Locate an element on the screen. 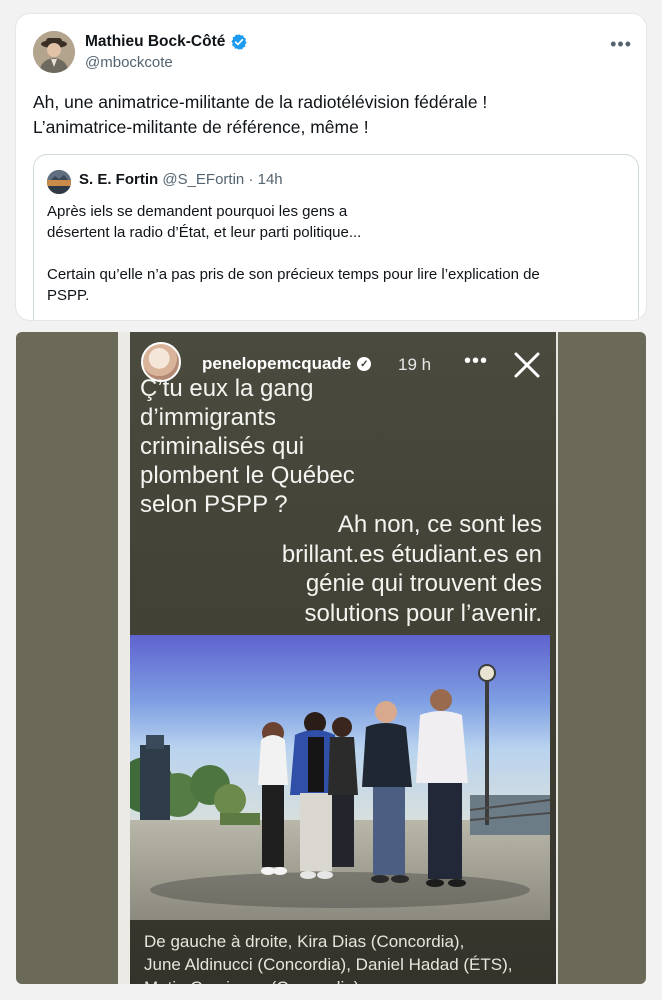 This screenshot has width=662, height=1000. story-border-left is located at coordinates (124, 658).